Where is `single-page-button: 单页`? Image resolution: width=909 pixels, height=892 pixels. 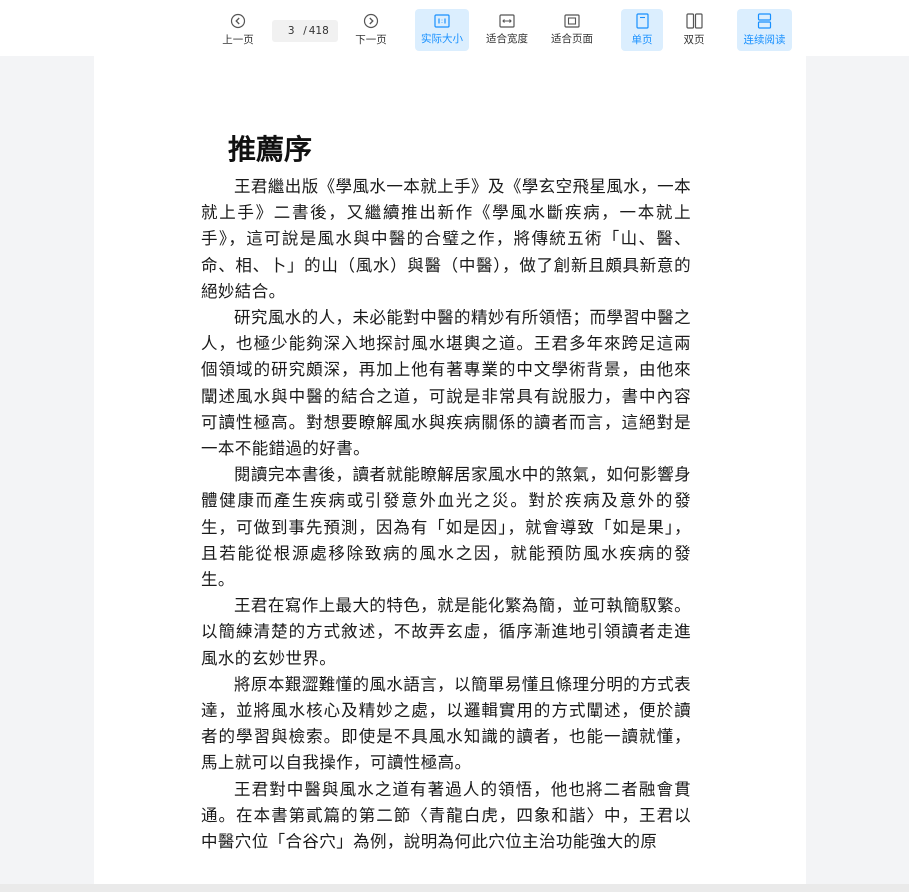 single-page-button: 单页 is located at coordinates (642, 30).